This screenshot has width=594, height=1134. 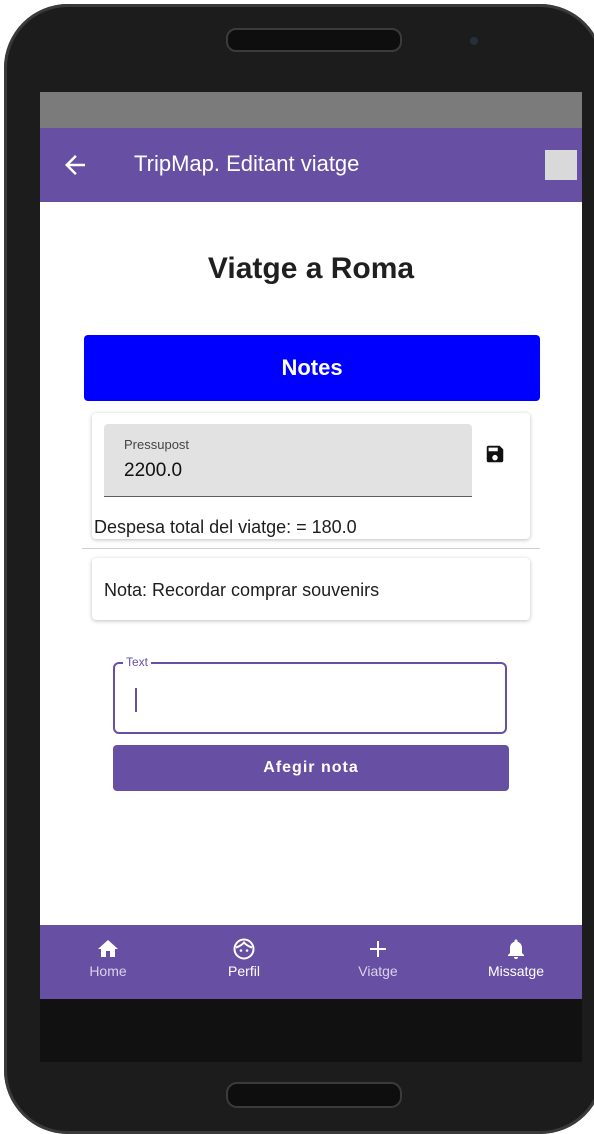 What do you see at coordinates (247, 163) in the screenshot?
I see `app-bar-title: TripMap. Editant viatge` at bounding box center [247, 163].